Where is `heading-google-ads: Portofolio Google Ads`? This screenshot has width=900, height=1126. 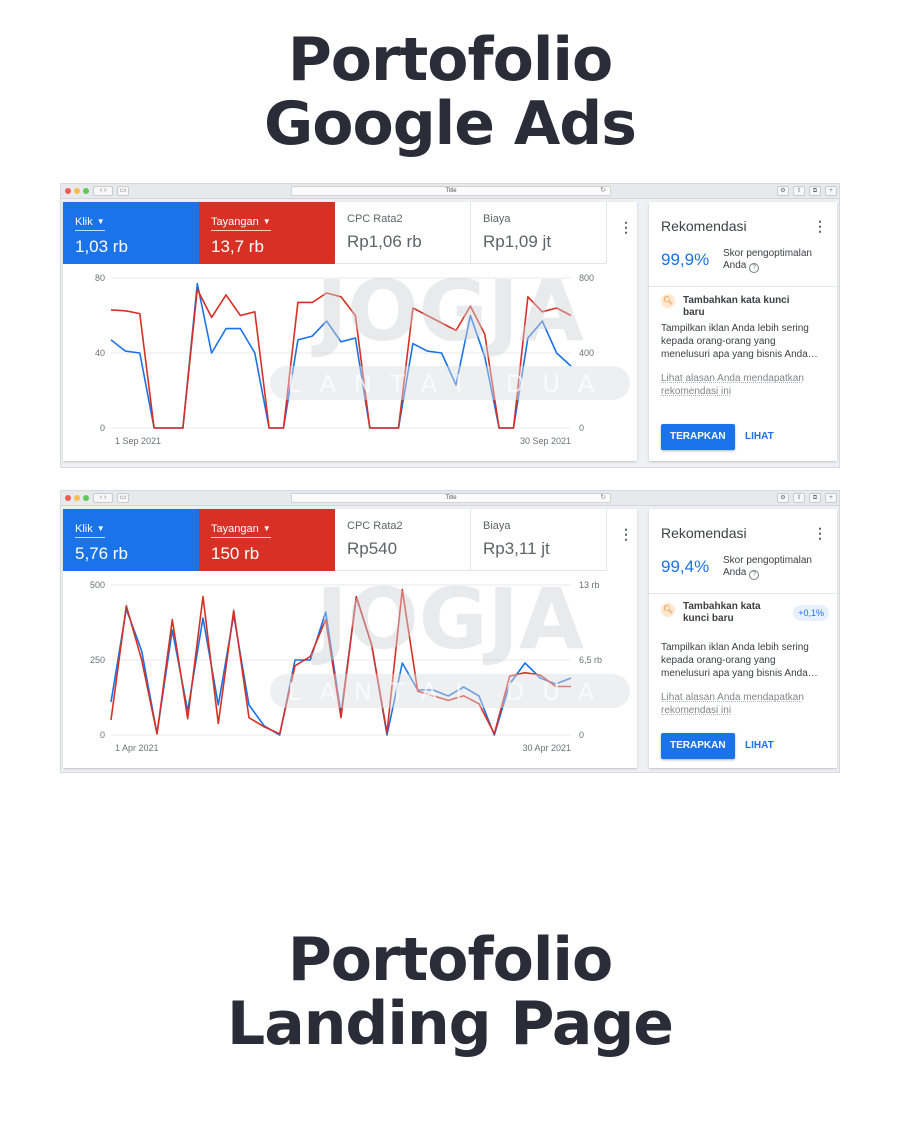 heading-google-ads: Portofolio Google Ads is located at coordinates (450, 92).